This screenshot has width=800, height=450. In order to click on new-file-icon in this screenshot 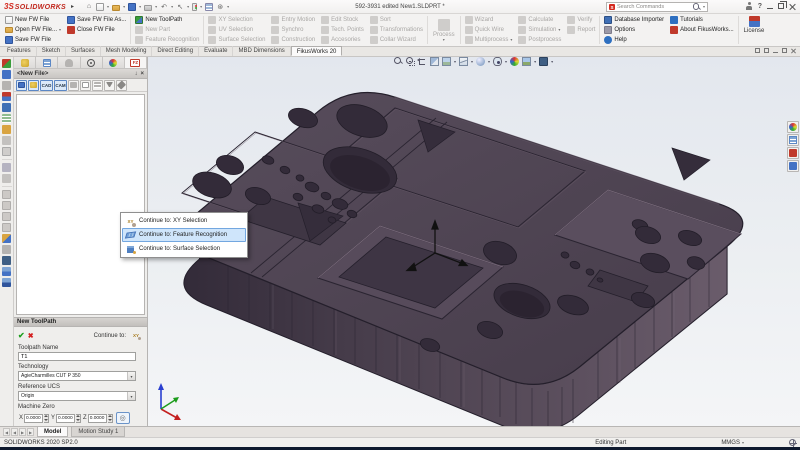, I will do `click(100, 6)`.